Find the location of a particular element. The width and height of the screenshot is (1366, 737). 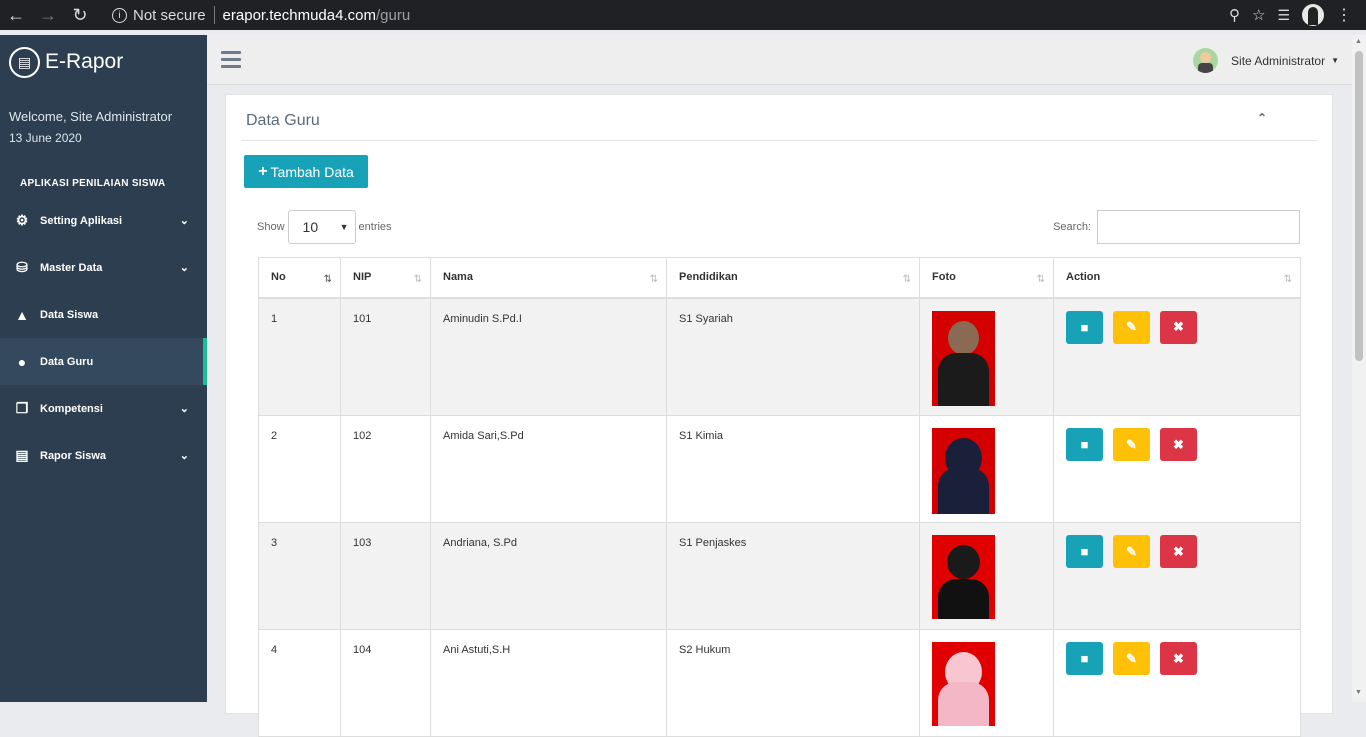

table-row: 4 104 Ani Astuti,S.H S2 Hukum ■ ✎ ✖ is located at coordinates (779, 683).